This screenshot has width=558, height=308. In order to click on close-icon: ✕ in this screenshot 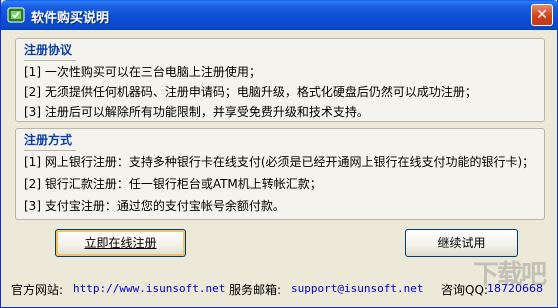, I will do `click(542, 15)`.